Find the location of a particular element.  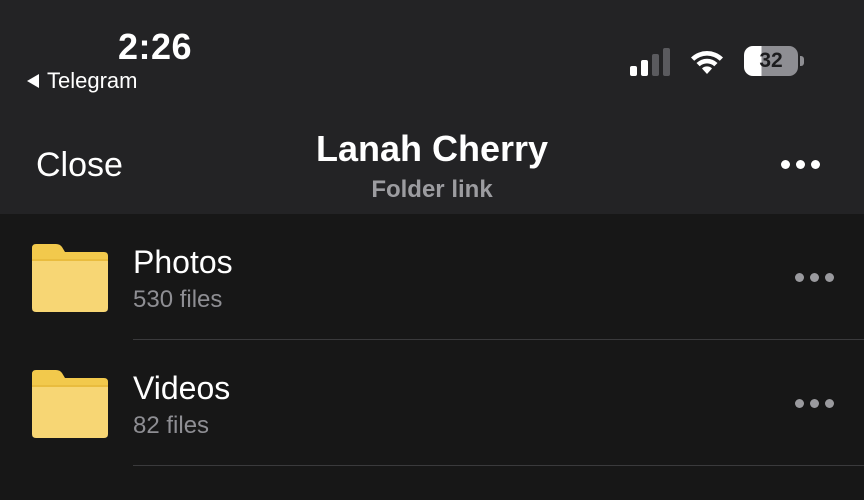

battery-icon: 32 is located at coordinates (774, 61).